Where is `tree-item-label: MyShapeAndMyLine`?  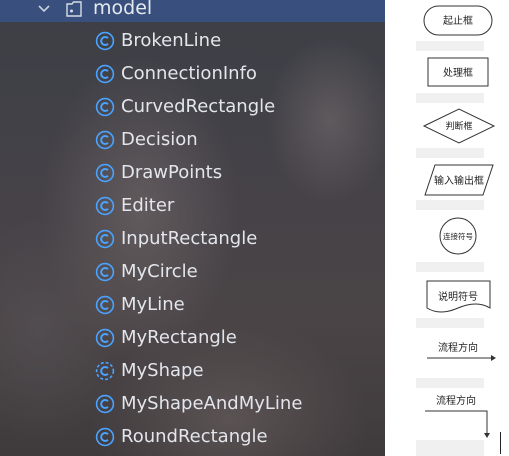
tree-item-label: MyShapeAndMyLine is located at coordinates (212, 403).